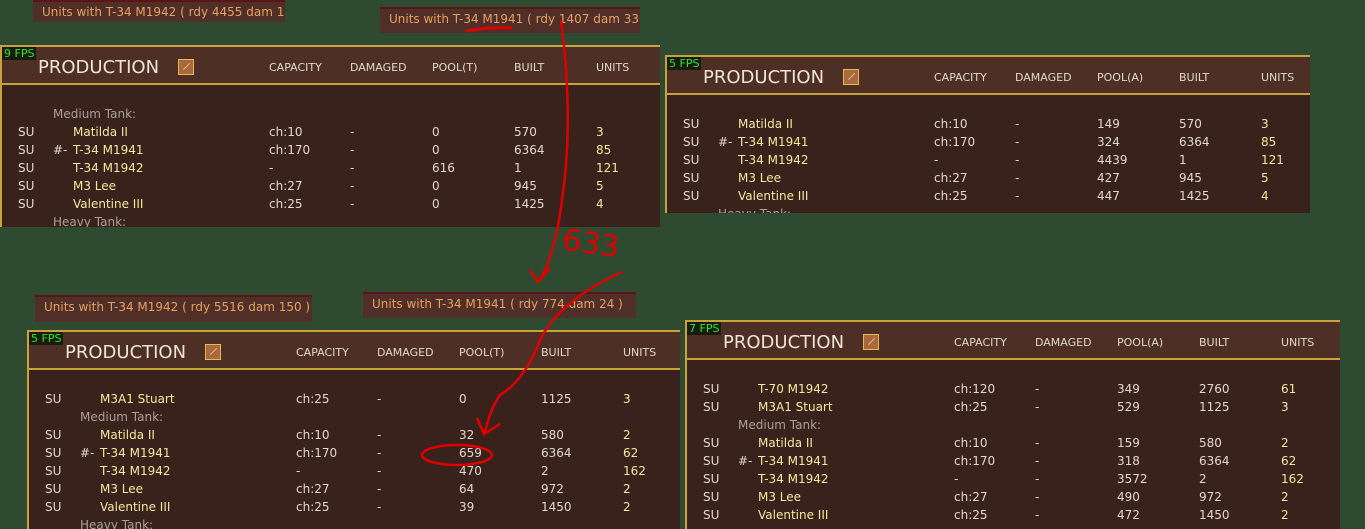 The image size is (1365, 529). I want to click on cell-cap: ch:25, so click(971, 407).